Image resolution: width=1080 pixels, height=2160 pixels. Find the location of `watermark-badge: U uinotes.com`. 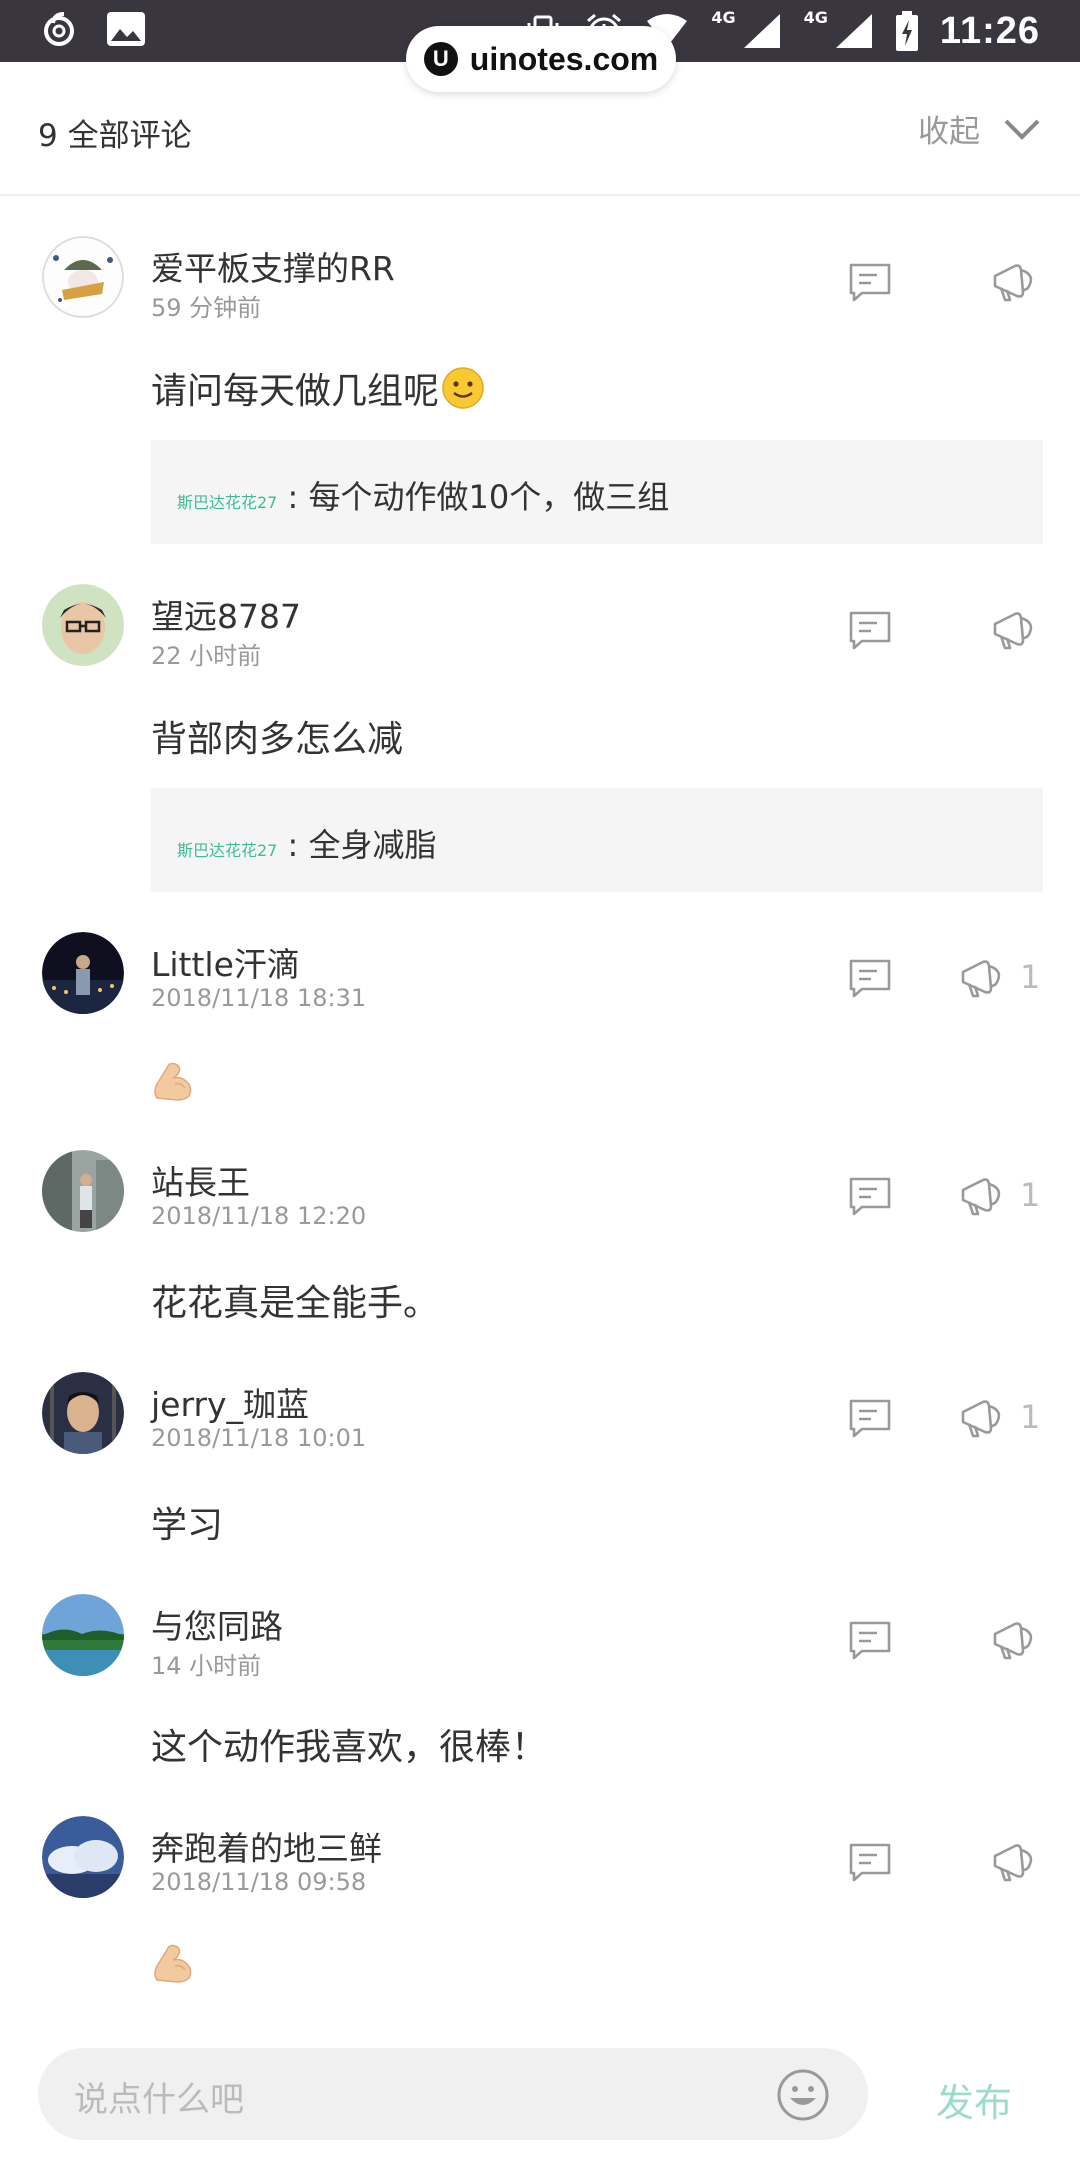

watermark-badge: U uinotes.com is located at coordinates (541, 59).